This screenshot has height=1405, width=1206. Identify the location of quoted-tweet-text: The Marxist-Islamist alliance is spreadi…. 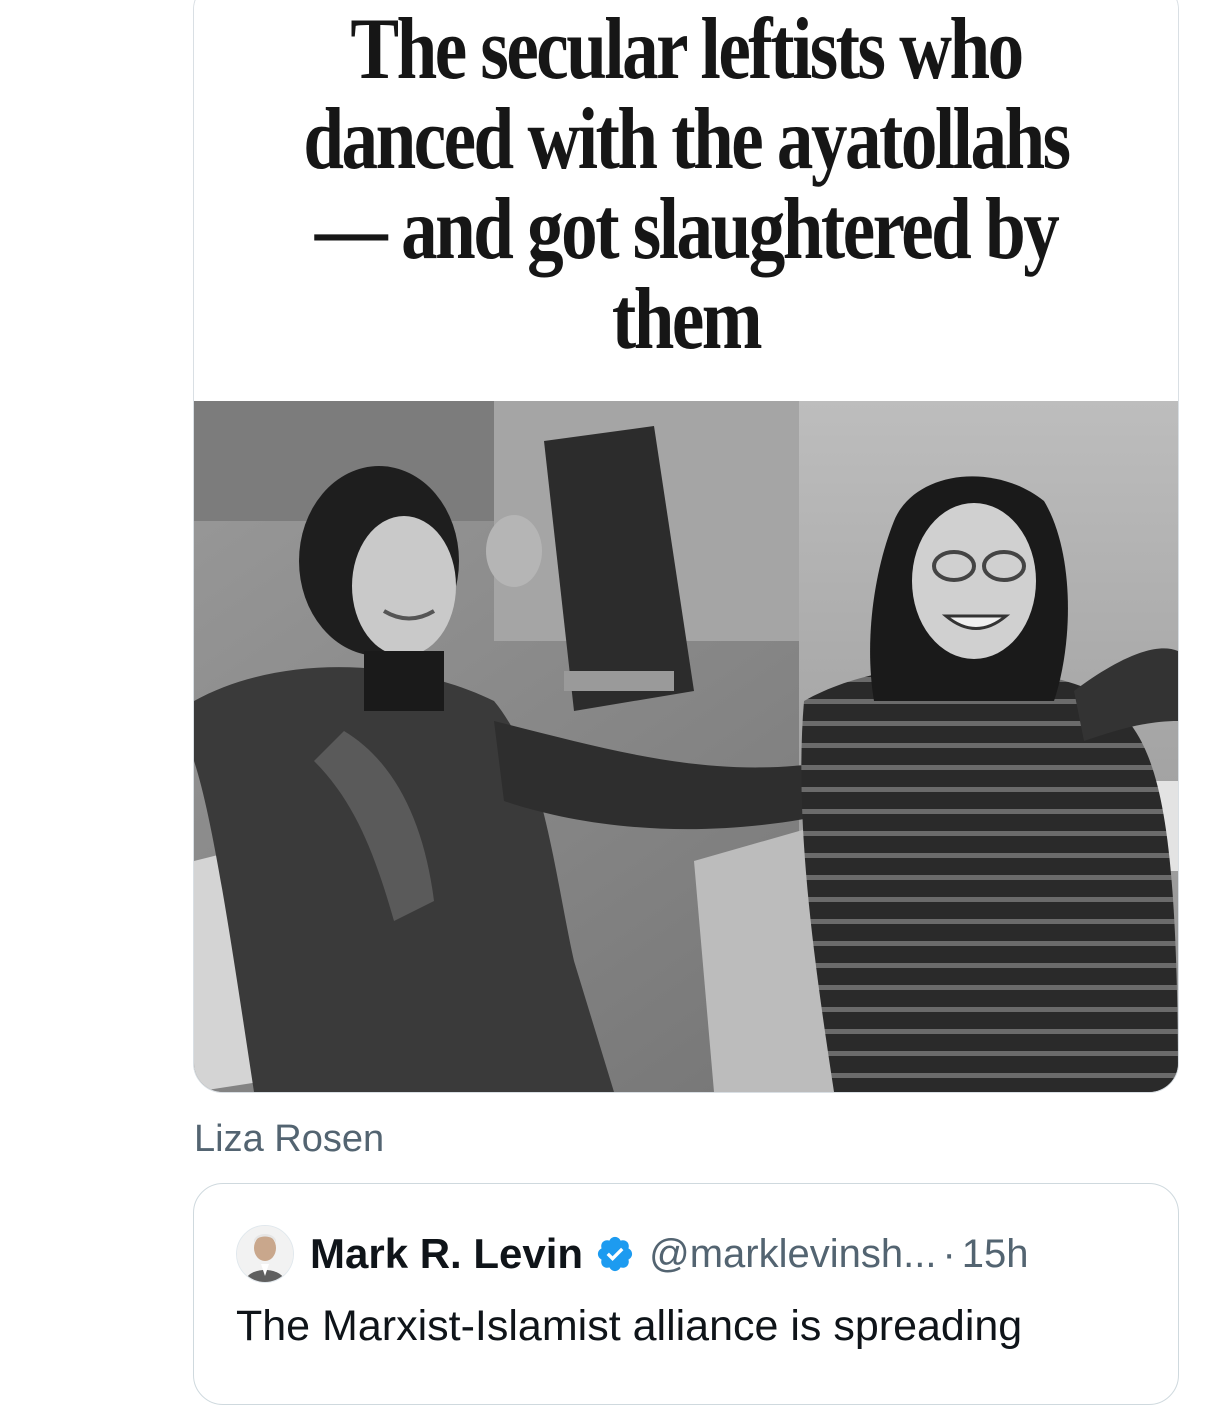
(629, 1326).